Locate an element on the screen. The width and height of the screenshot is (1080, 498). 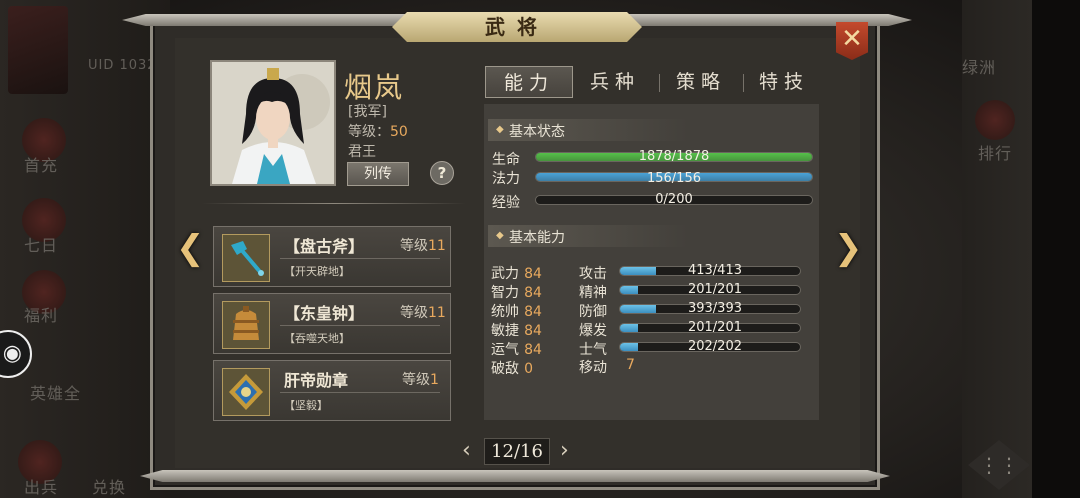
bg-right-label: 绿洲 is located at coordinates (979, 67).